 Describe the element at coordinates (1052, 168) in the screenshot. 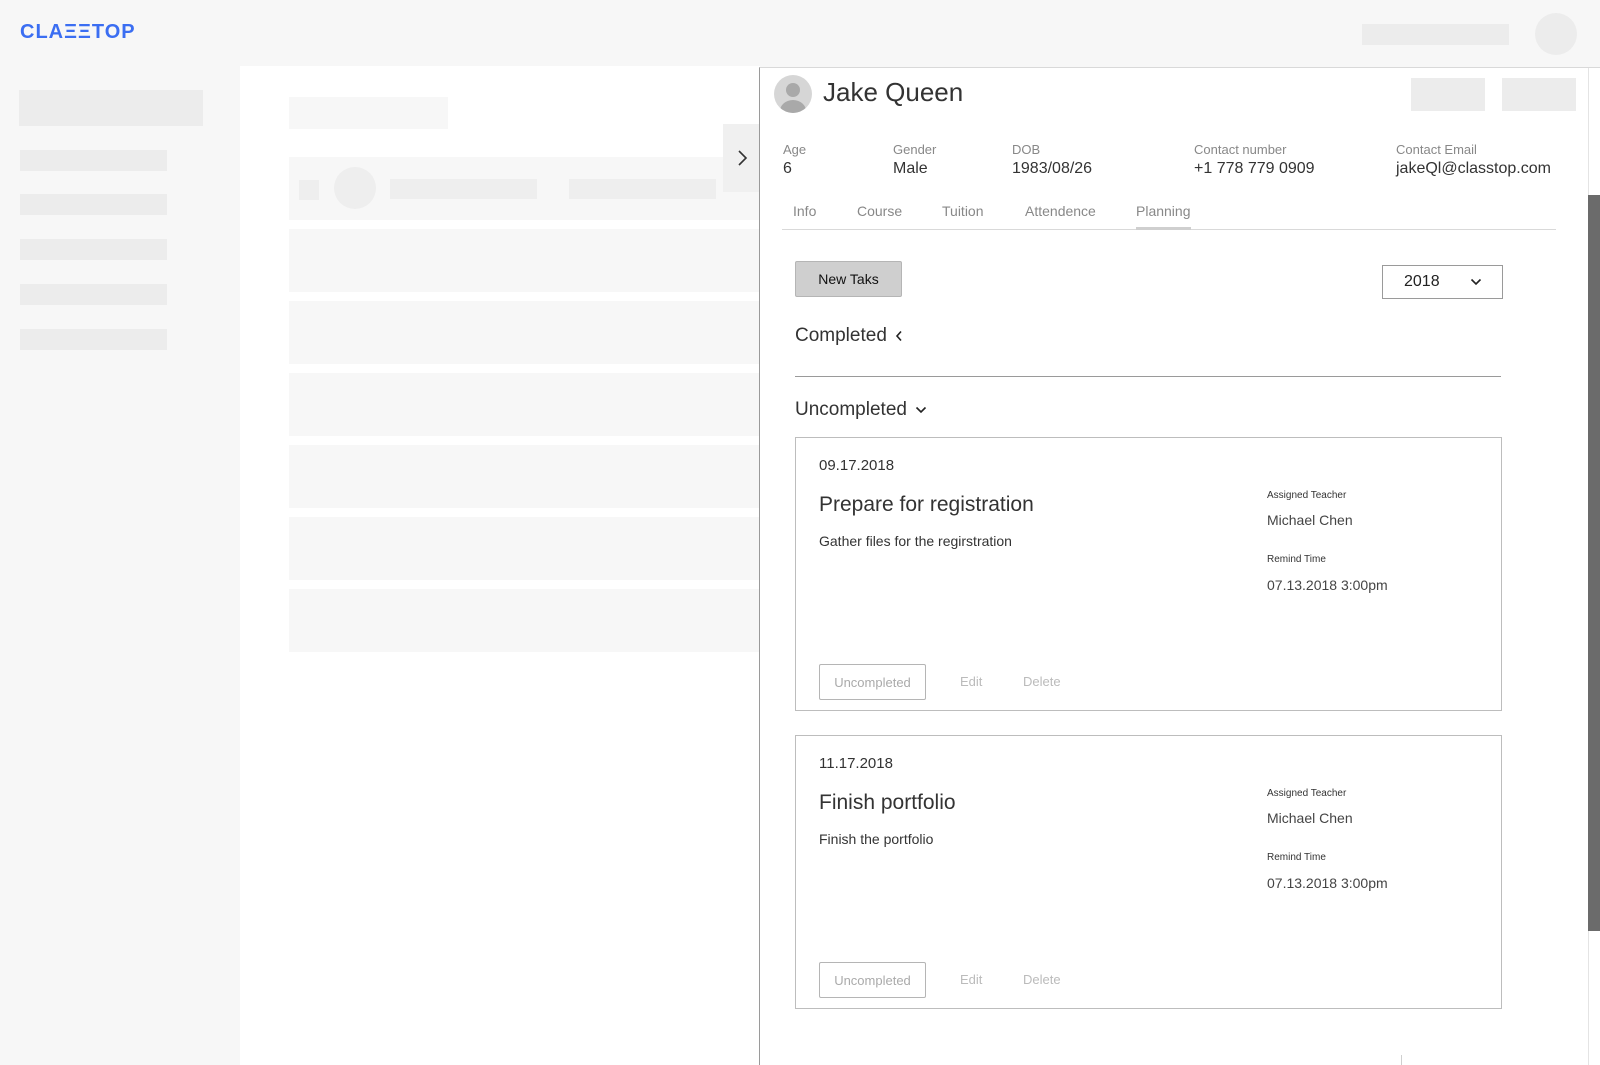

I see `dob-value: 1983/08/26` at that location.